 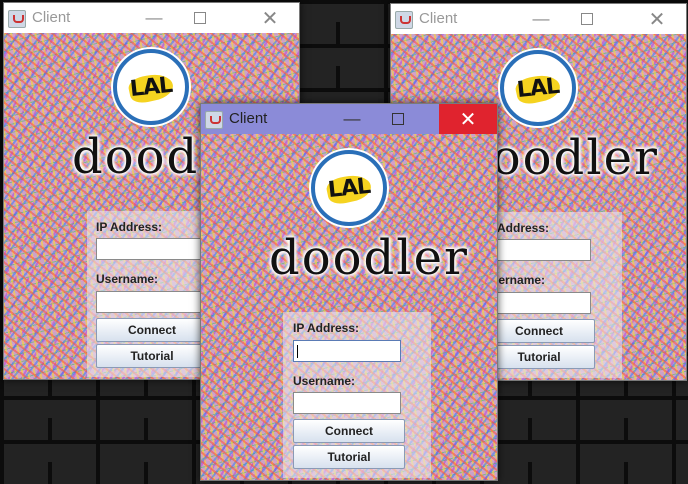 What do you see at coordinates (369, 258) in the screenshot?
I see `app-name: doodler` at bounding box center [369, 258].